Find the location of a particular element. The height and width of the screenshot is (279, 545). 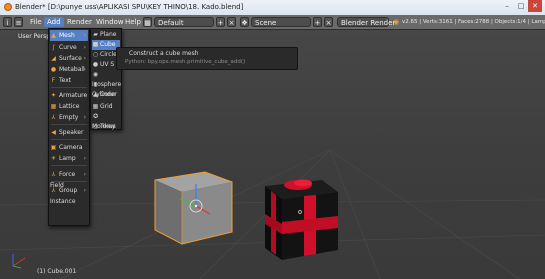

uv-sphere-icon: ● is located at coordinates (95, 64).